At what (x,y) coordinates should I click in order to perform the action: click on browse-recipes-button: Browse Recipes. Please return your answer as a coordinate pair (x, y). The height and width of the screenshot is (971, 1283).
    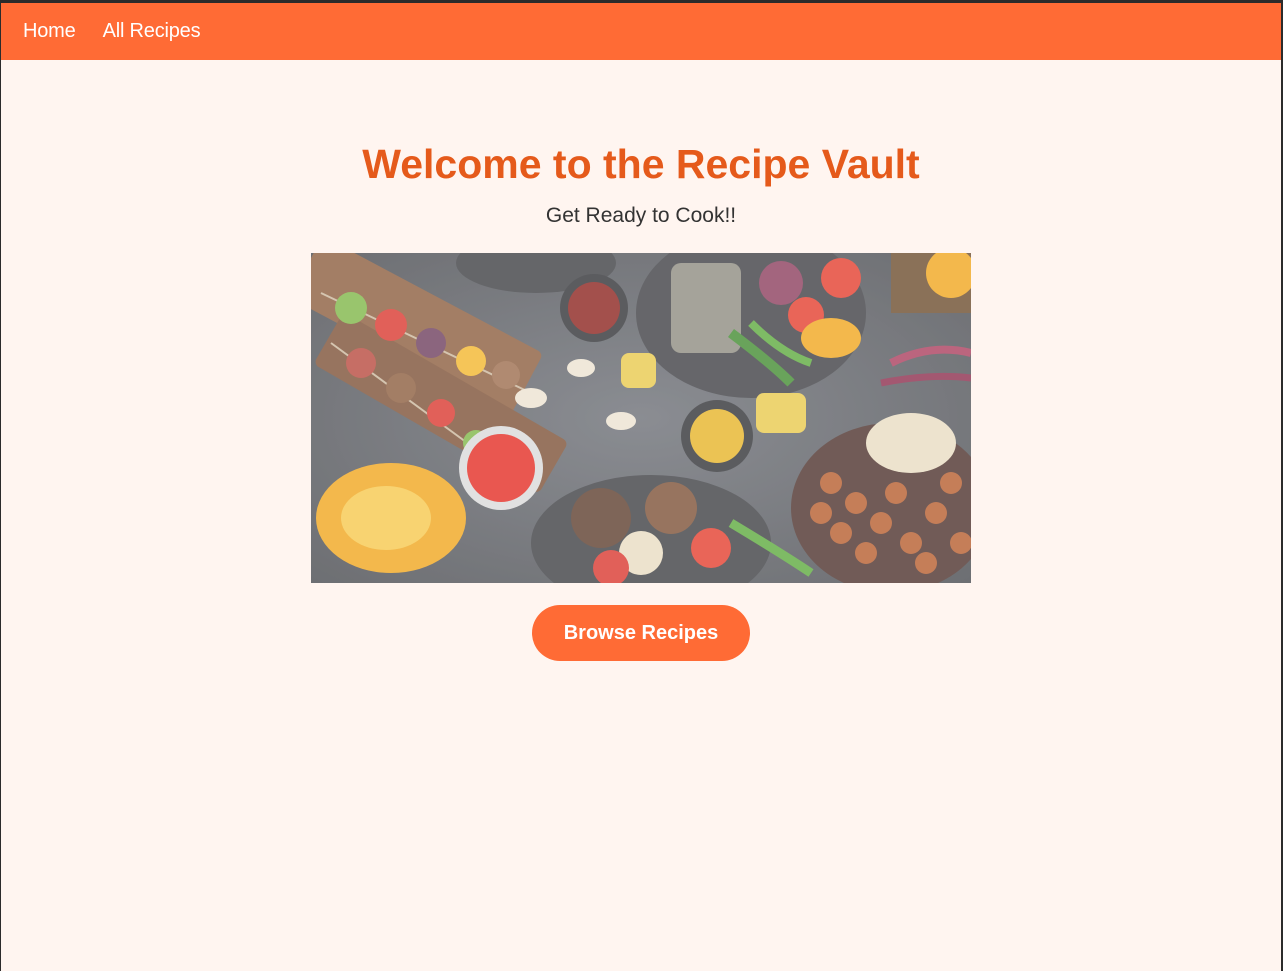
    Looking at the image, I should click on (641, 633).